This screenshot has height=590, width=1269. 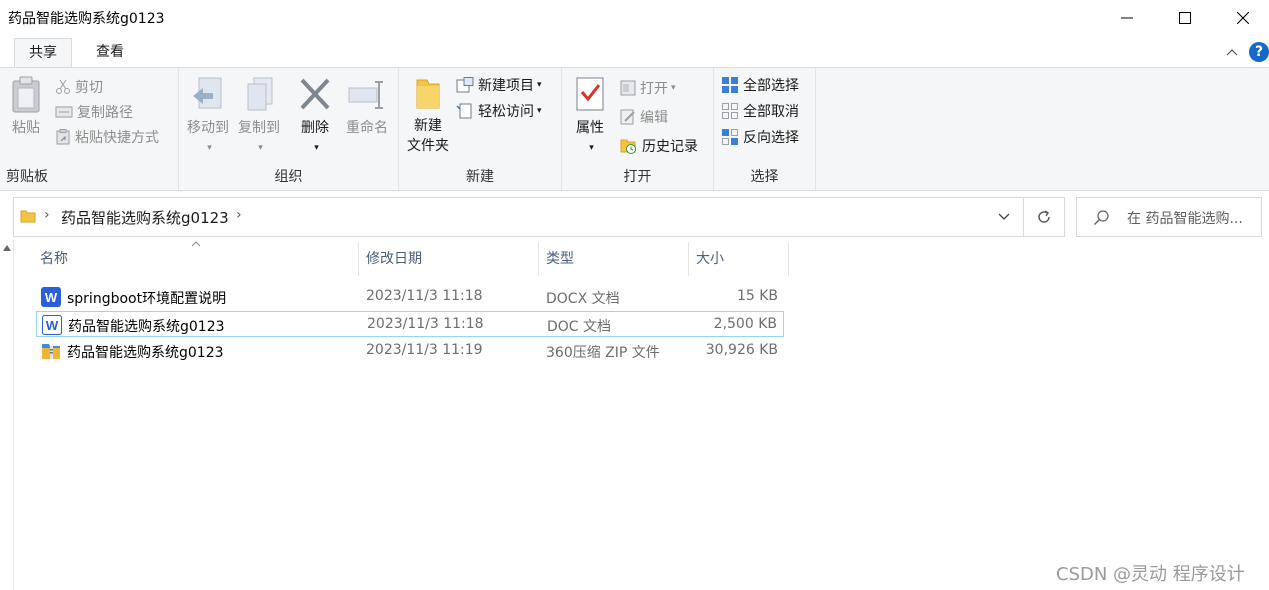 What do you see at coordinates (208, 128) in the screenshot?
I see `move-to-label: 移动到` at bounding box center [208, 128].